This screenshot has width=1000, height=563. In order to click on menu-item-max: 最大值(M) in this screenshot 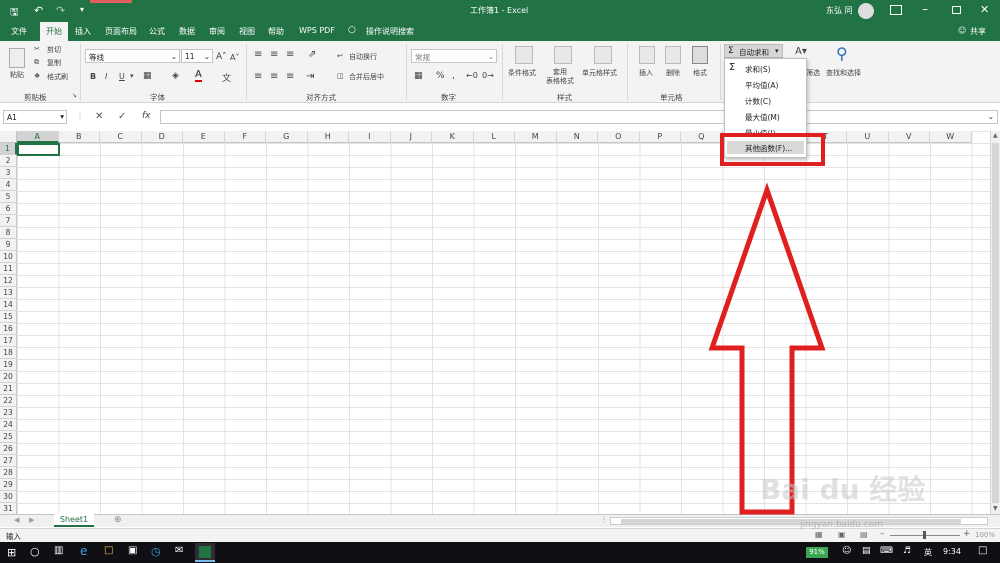, I will do `click(762, 117)`.